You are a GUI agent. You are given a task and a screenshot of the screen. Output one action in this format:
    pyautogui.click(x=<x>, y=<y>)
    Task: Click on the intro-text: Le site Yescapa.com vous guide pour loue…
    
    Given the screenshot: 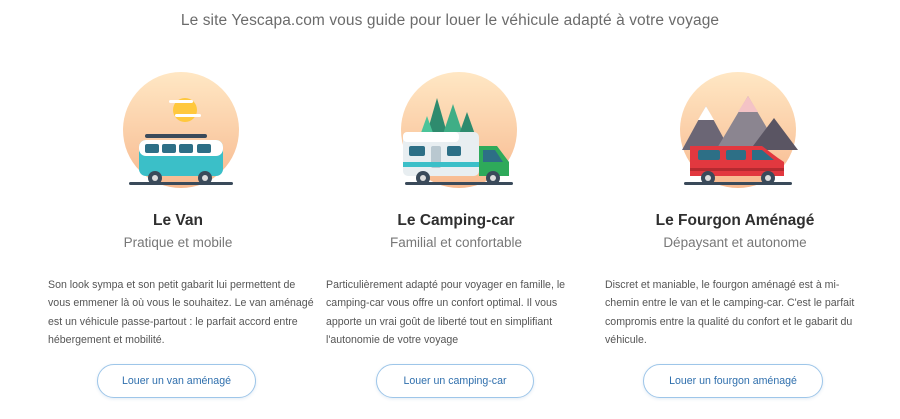 What is the action you would take?
    pyautogui.click(x=450, y=20)
    